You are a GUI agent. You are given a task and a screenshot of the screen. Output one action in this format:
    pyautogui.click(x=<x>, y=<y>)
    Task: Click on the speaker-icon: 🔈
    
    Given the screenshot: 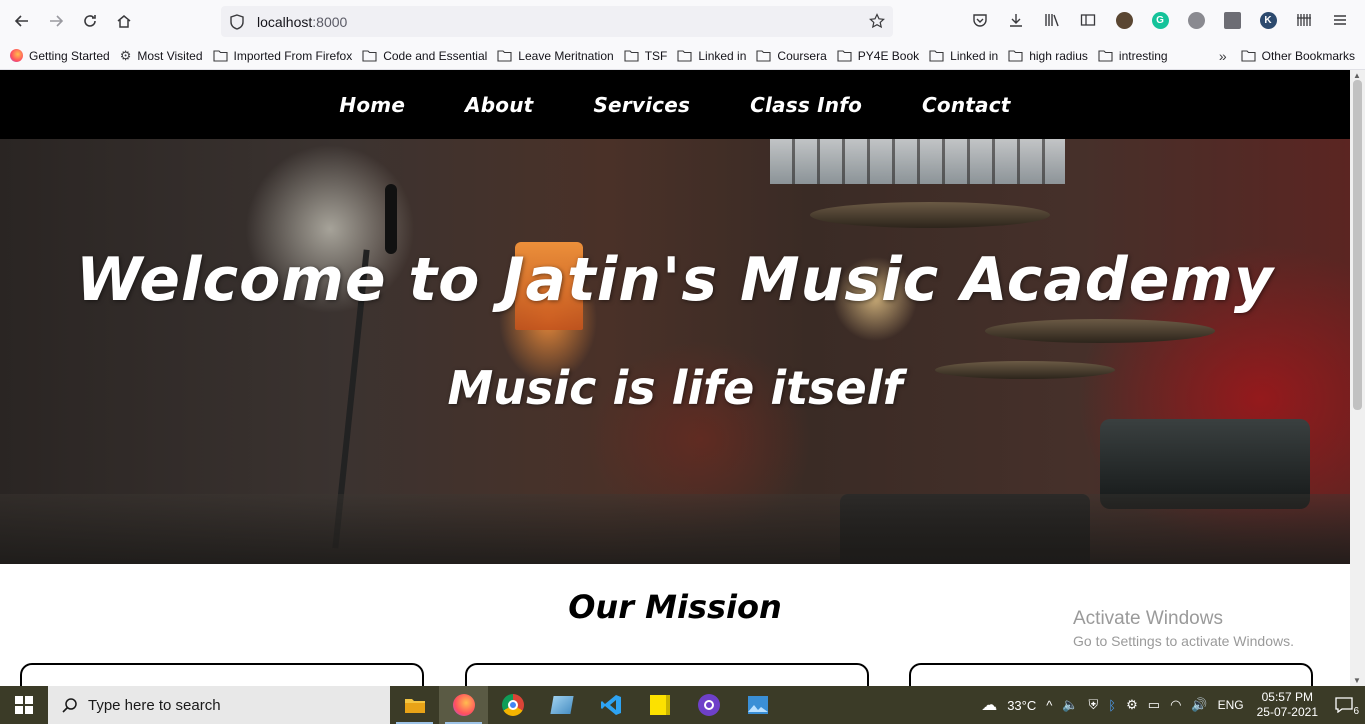 What is the action you would take?
    pyautogui.click(x=1070, y=705)
    